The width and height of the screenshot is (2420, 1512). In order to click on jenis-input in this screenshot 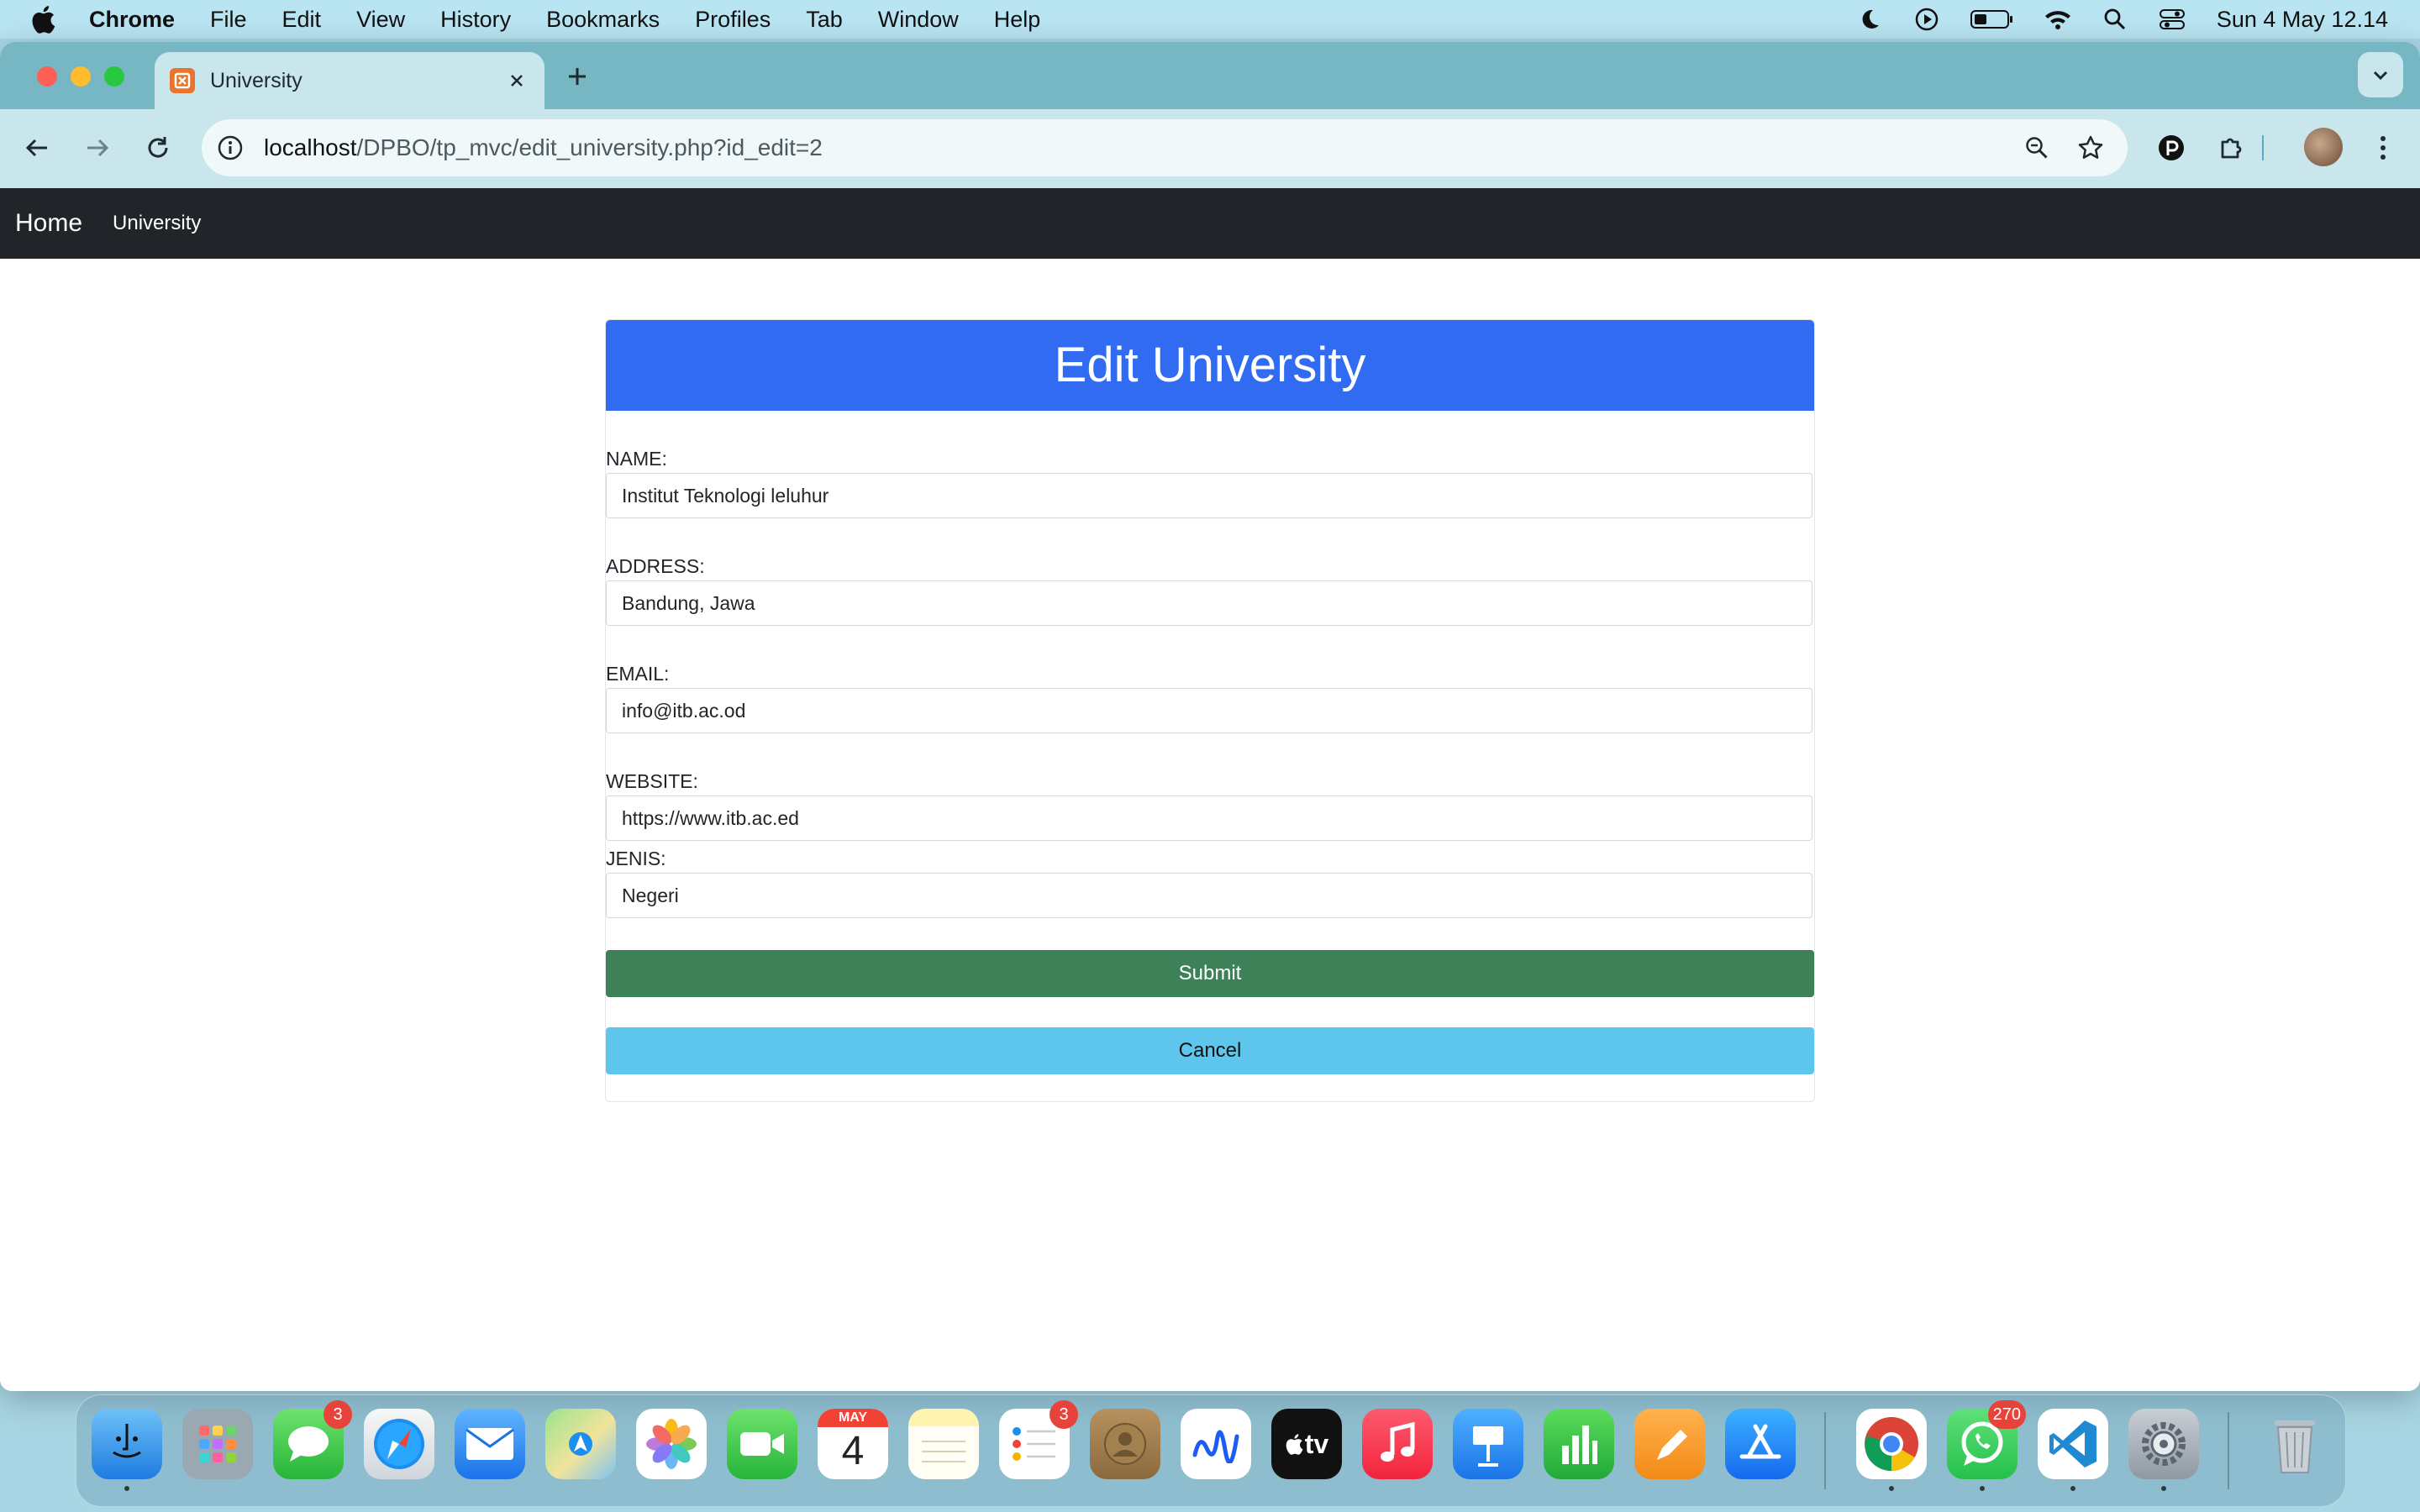, I will do `click(1209, 895)`.